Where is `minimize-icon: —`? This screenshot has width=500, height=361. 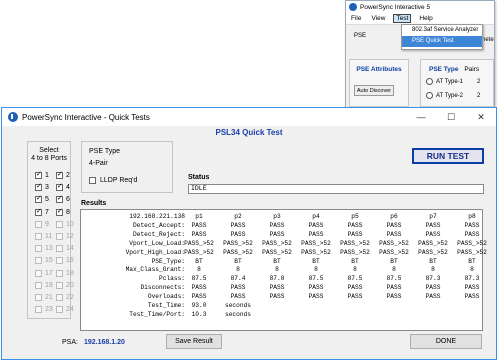 minimize-icon: — is located at coordinates (421, 117).